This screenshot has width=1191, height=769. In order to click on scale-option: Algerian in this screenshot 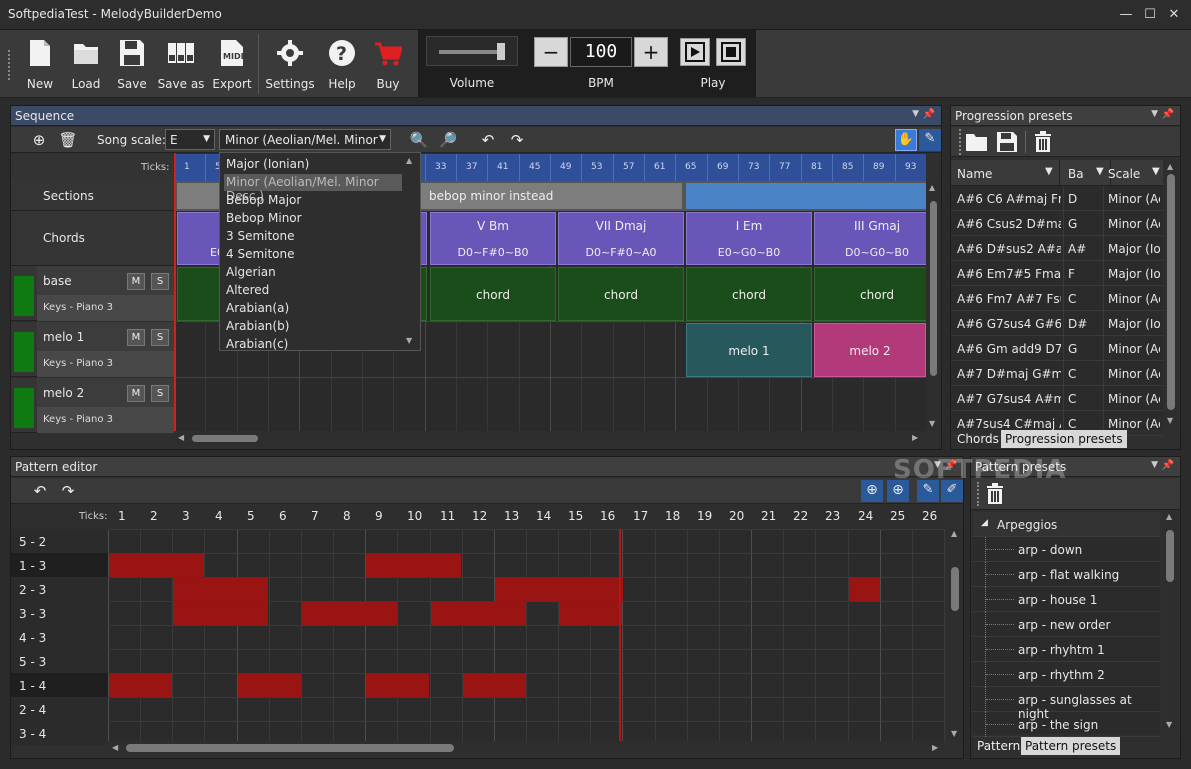, I will do `click(313, 272)`.